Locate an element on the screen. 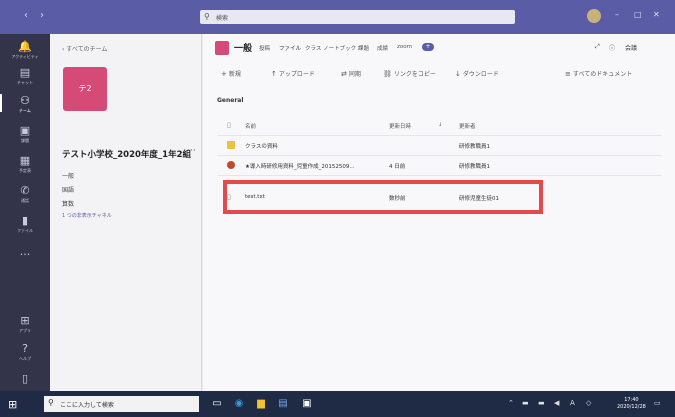 This screenshot has height=417, width=675. close-button: ✕ is located at coordinates (656, 14).